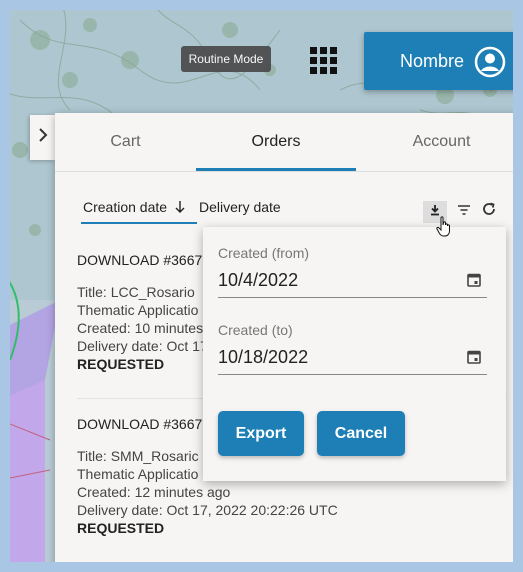 Image resolution: width=523 pixels, height=572 pixels. Describe the element at coordinates (352, 271) in the screenshot. I see `created-from-field: Created (from) 10/4/2022` at that location.